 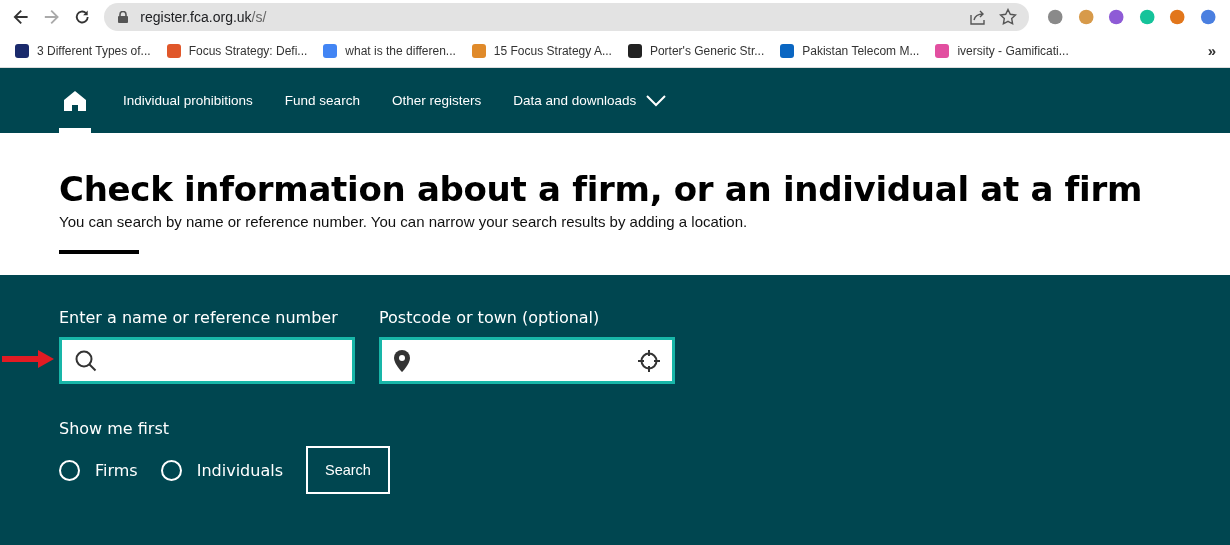 What do you see at coordinates (490, 317) in the screenshot?
I see `field-label: Postcode or town (optional)` at bounding box center [490, 317].